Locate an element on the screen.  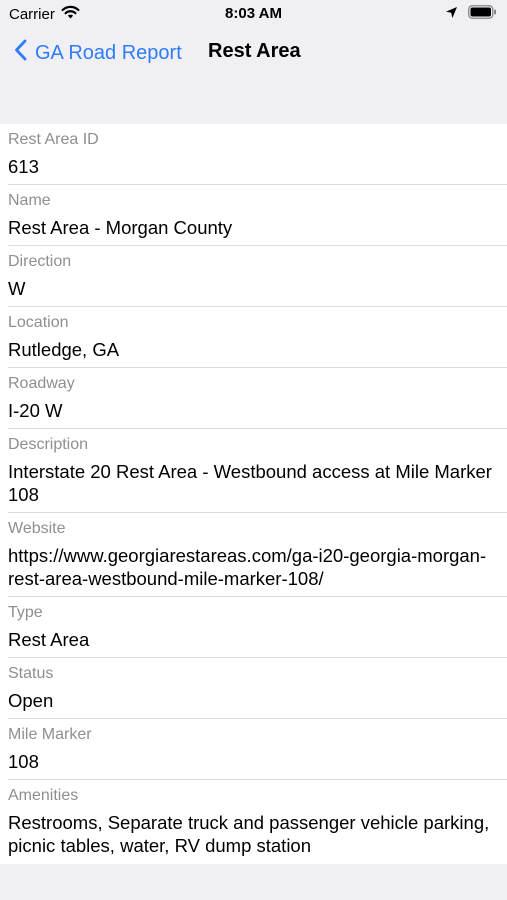
field-label: Name is located at coordinates (29, 200).